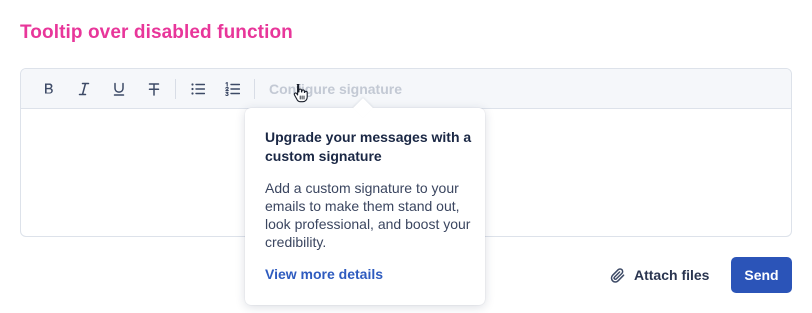  I want to click on page-title: Tooltip over disabled function, so click(156, 32).